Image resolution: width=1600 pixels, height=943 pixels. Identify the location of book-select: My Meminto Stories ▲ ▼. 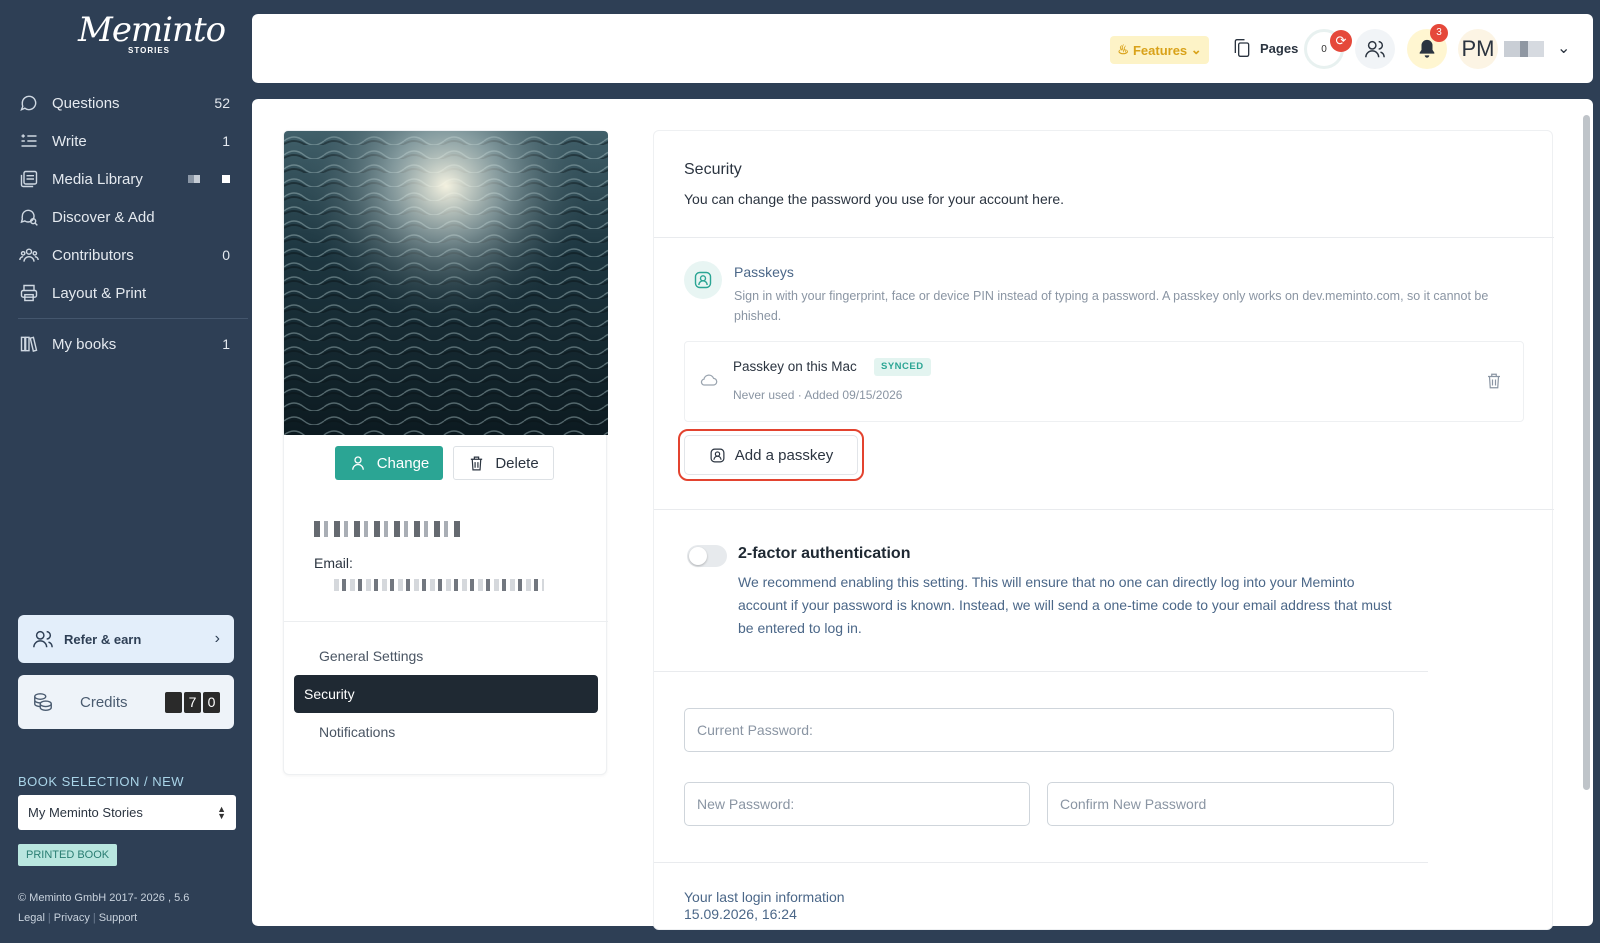
(127, 812).